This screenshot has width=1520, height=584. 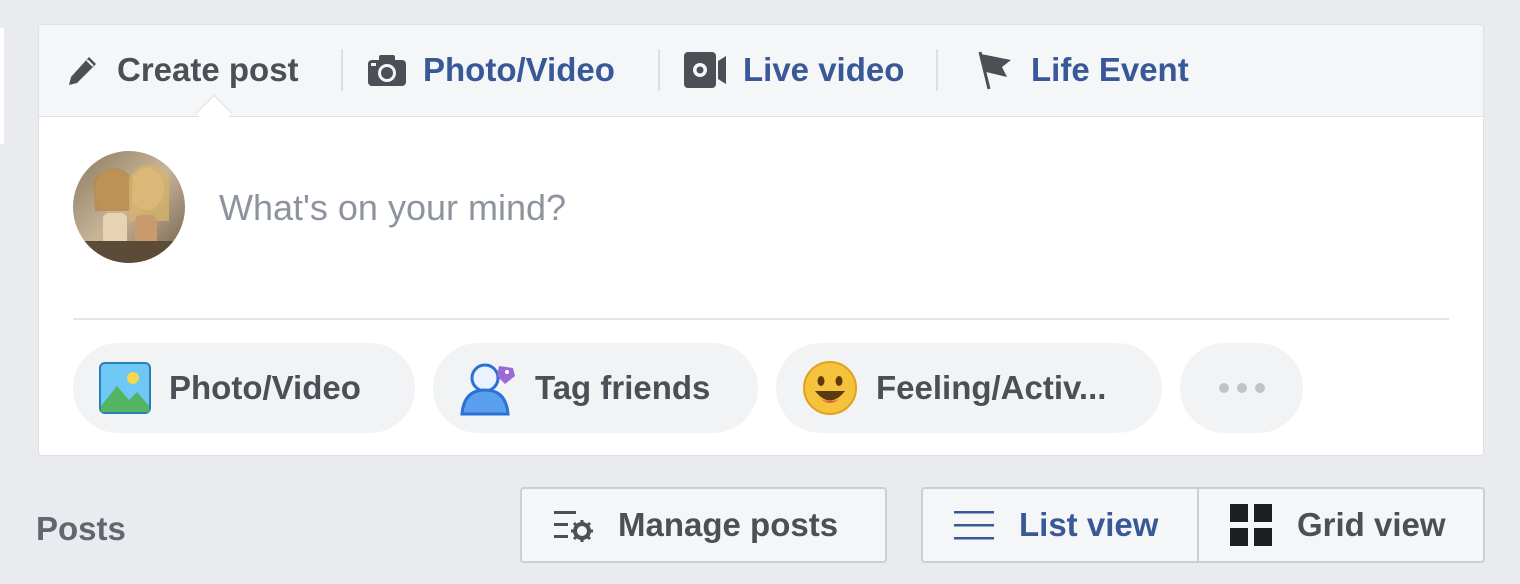 I want to click on tab-create-post-label: Create post, so click(x=208, y=69).